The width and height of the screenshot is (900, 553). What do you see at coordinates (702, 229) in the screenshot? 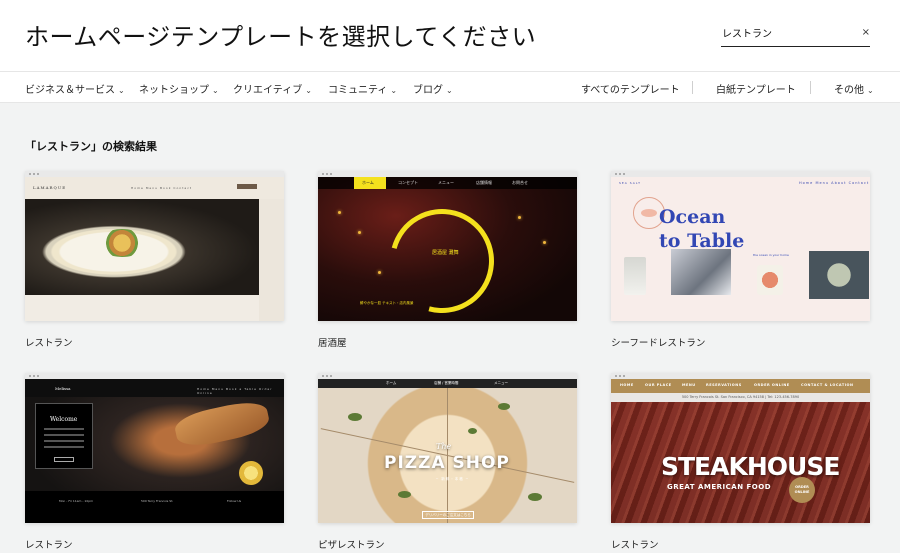
I see `thumb-headline: Ocean to Table` at bounding box center [702, 229].